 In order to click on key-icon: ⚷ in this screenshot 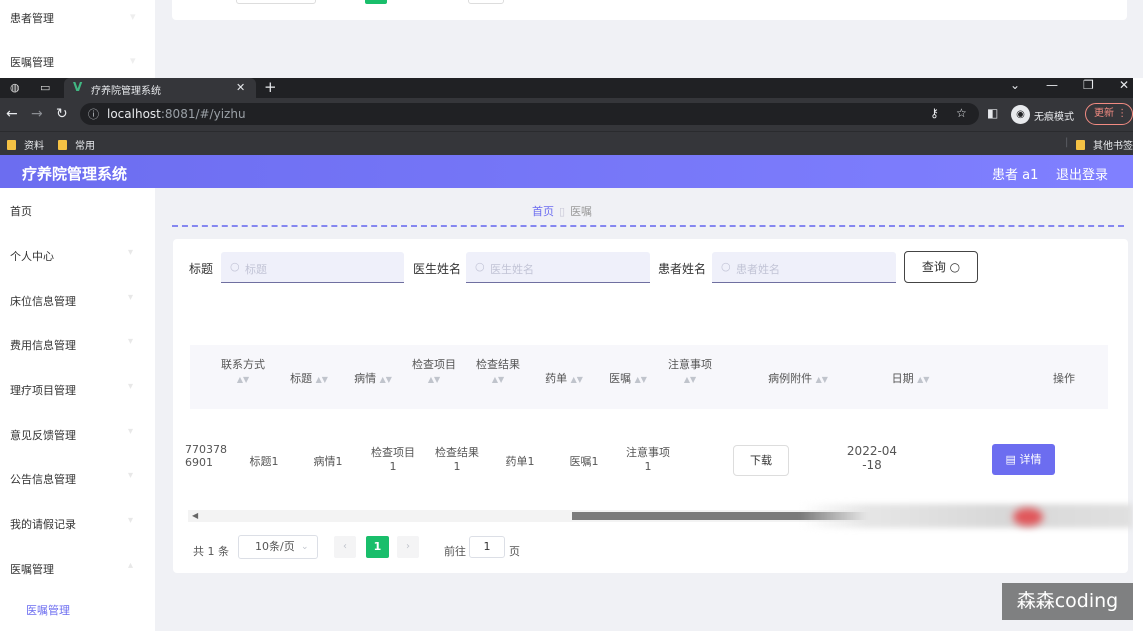, I will do `click(934, 113)`.